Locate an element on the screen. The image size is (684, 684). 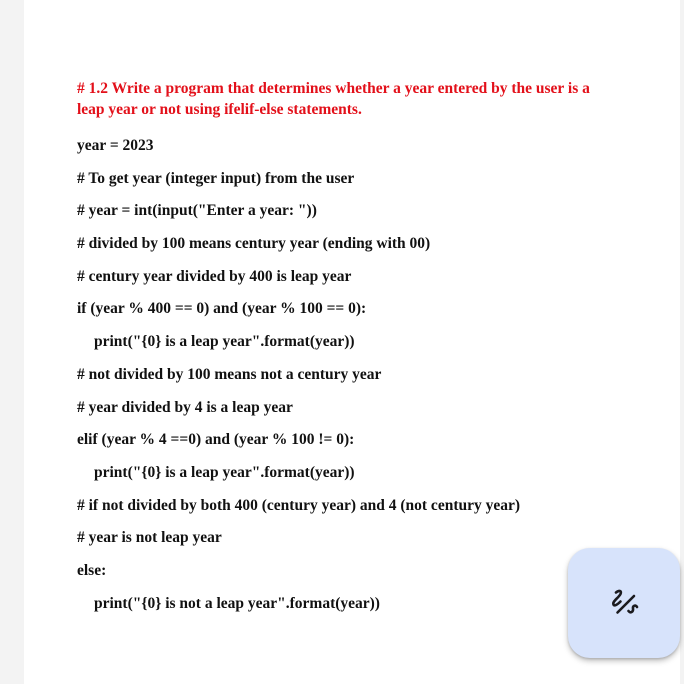
code-line: else: is located at coordinates (92, 570).